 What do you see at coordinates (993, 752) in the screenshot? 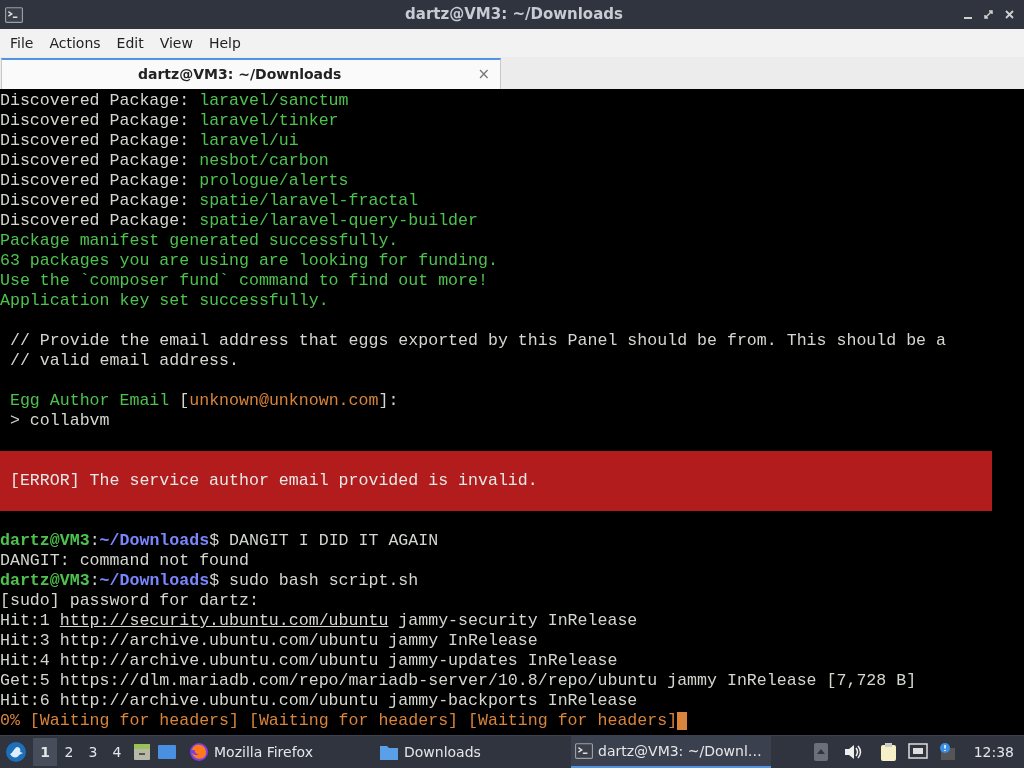
I see `clock: 12:38` at bounding box center [993, 752].